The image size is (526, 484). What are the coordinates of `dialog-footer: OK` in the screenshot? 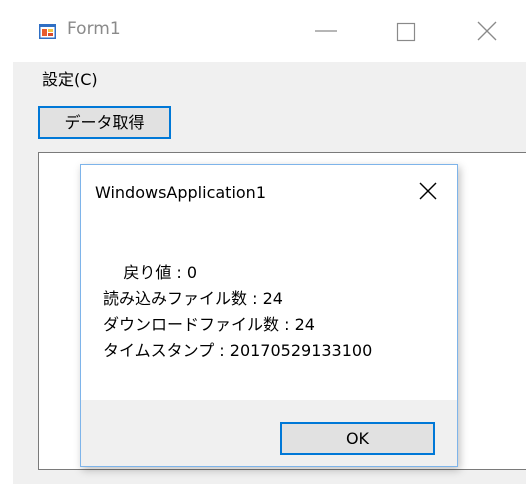 It's located at (269, 433).